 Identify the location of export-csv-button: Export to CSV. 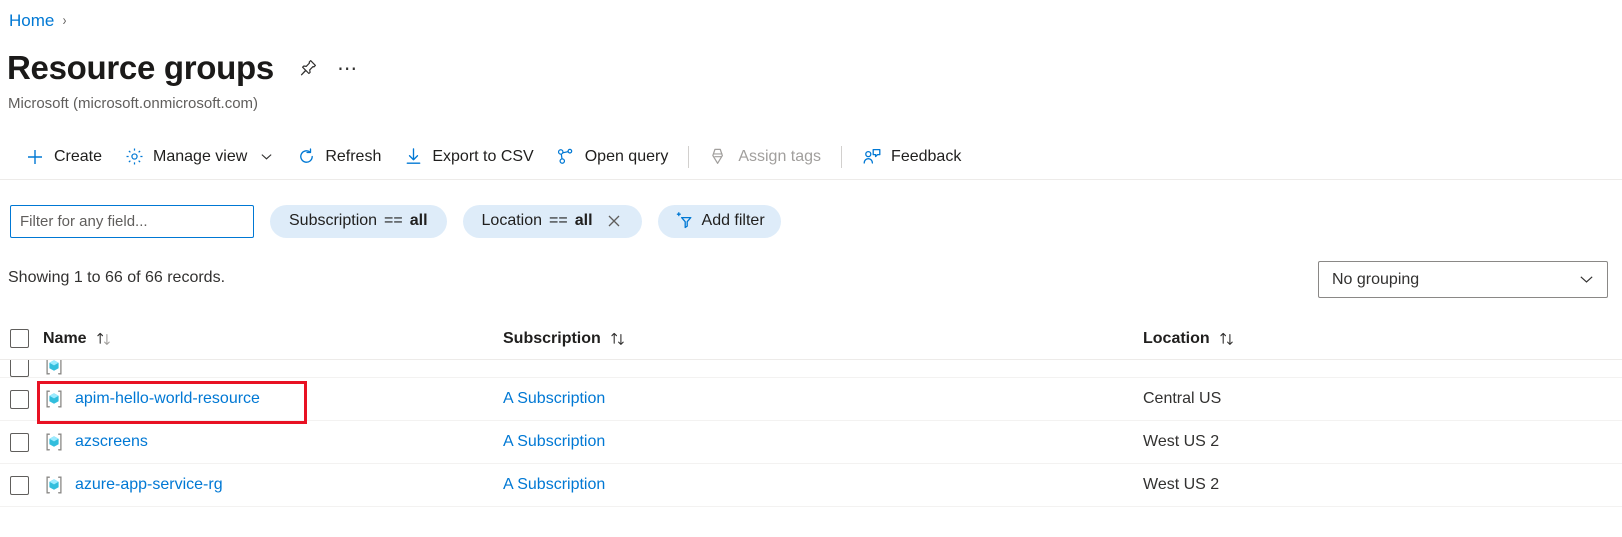
(468, 157).